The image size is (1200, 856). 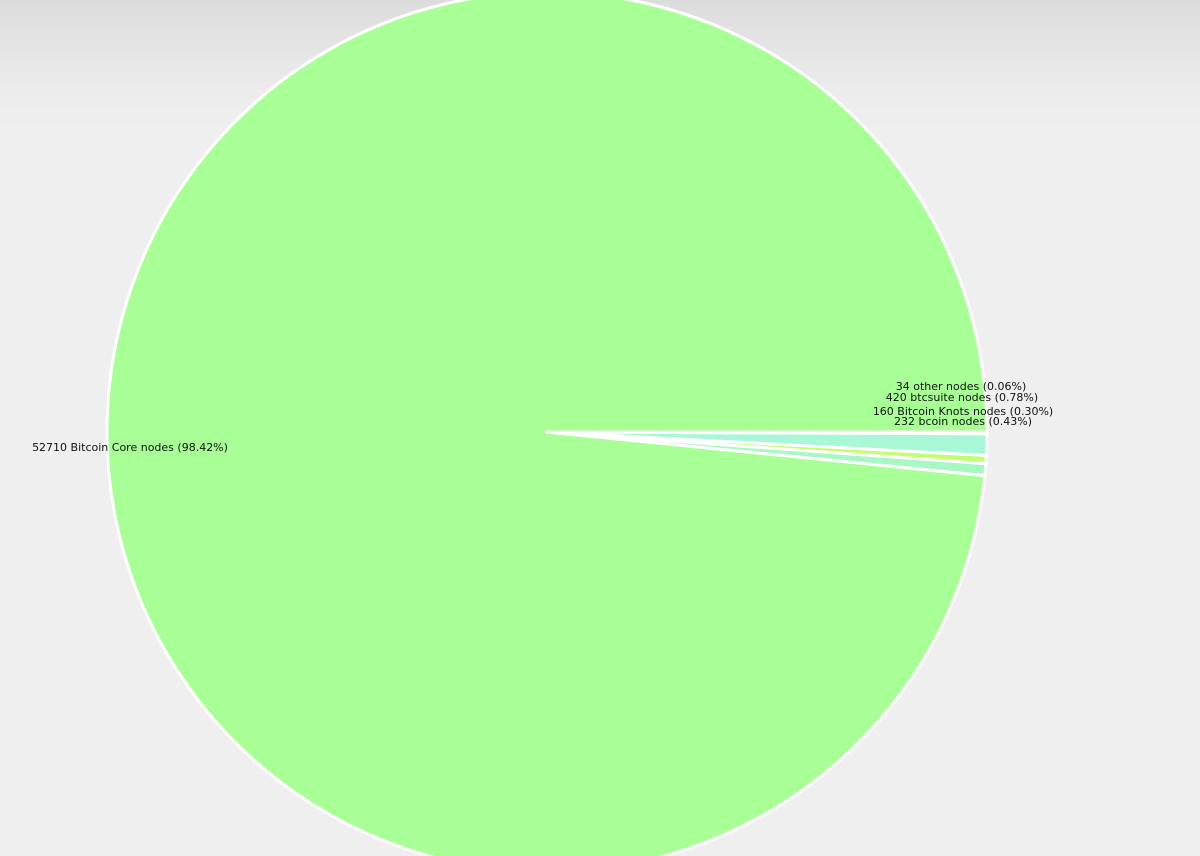 What do you see at coordinates (130, 447) in the screenshot?
I see `pie-label-bitcoin-core: 52710 Bitcoin Core nodes (98.42%)` at bounding box center [130, 447].